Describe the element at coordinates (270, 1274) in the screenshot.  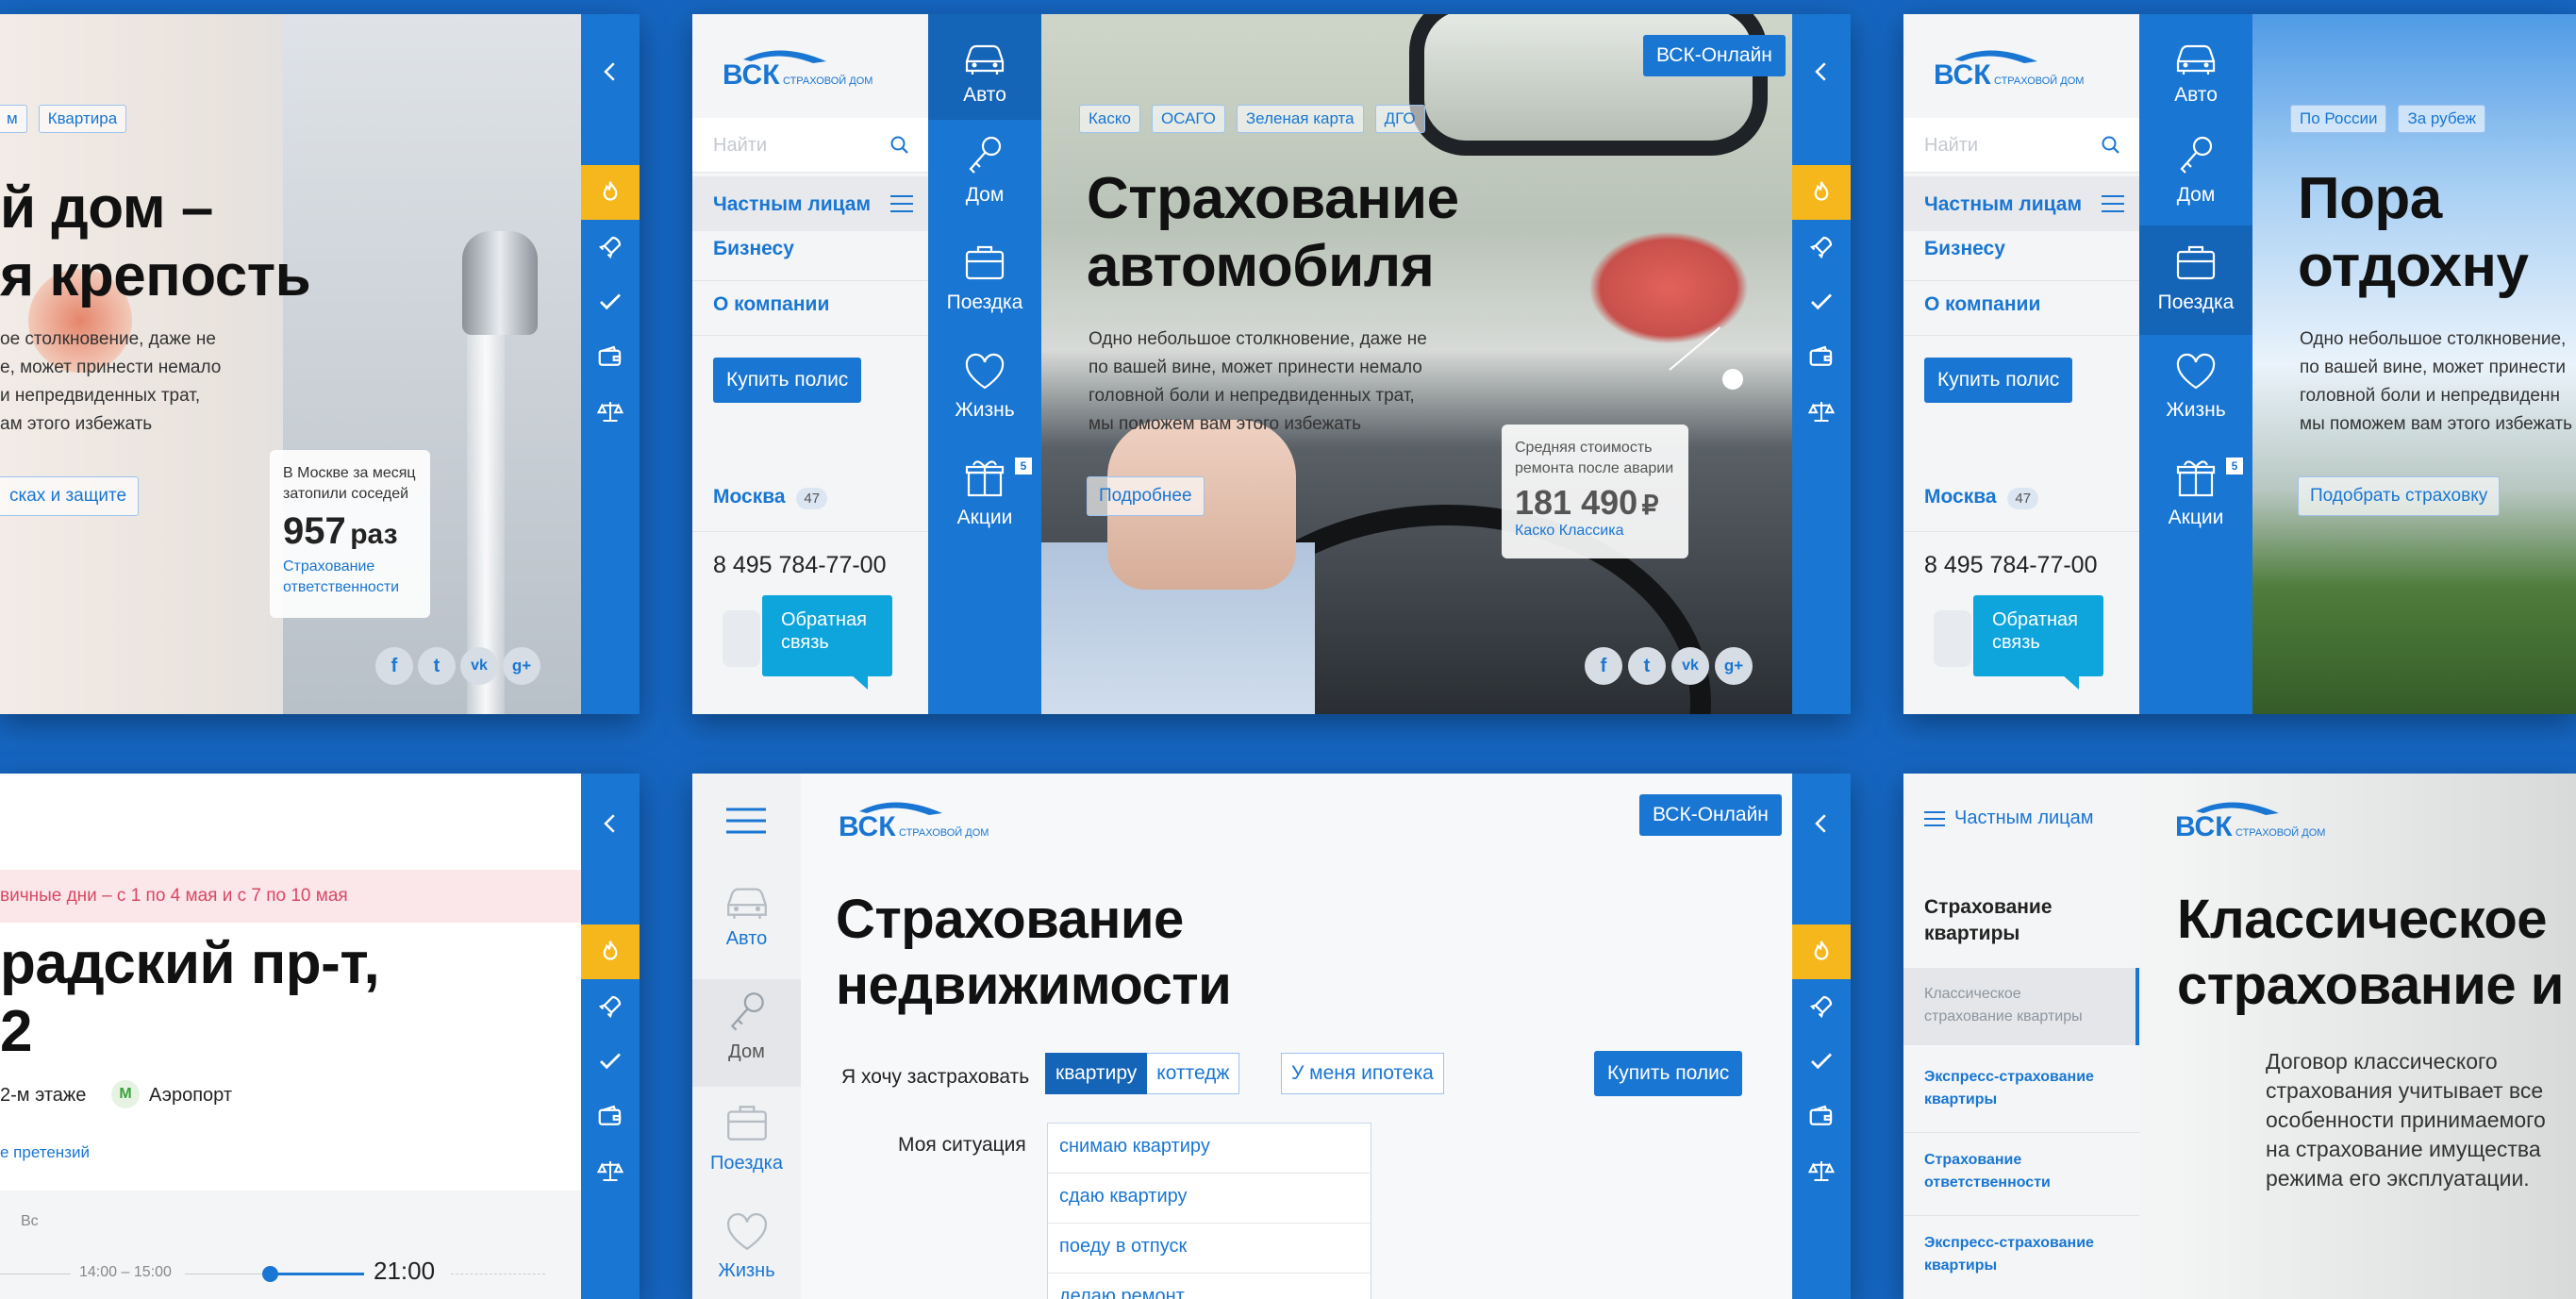
I see `slider-handle` at that location.